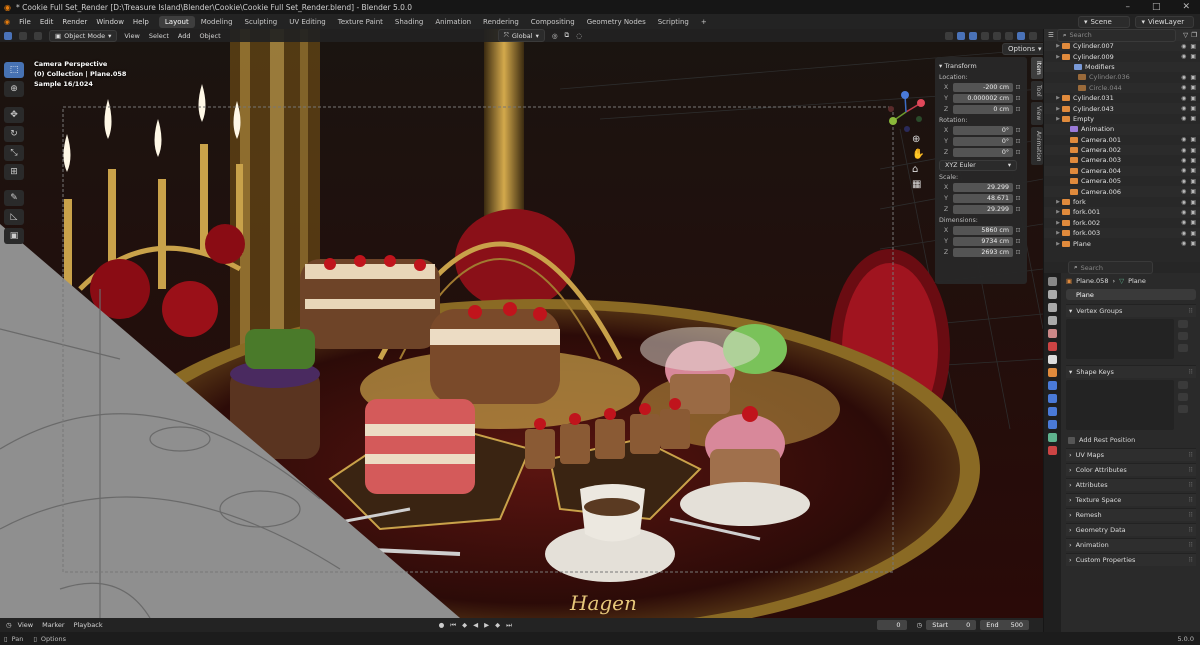  I want to click on viewport-menu-view: View, so click(131, 36).